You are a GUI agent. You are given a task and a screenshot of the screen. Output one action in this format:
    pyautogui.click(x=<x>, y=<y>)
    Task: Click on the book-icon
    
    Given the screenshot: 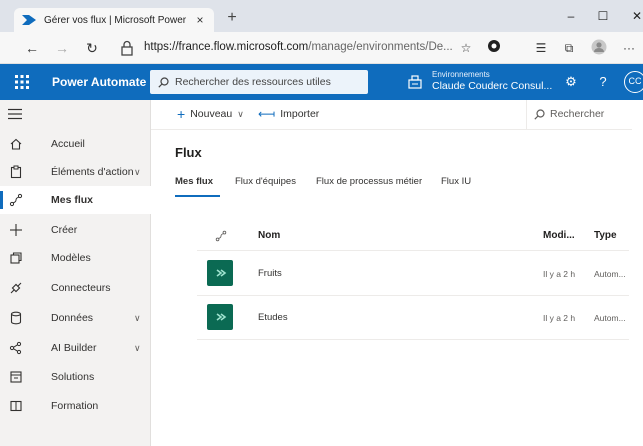 What is the action you would take?
    pyautogui.click(x=16, y=406)
    